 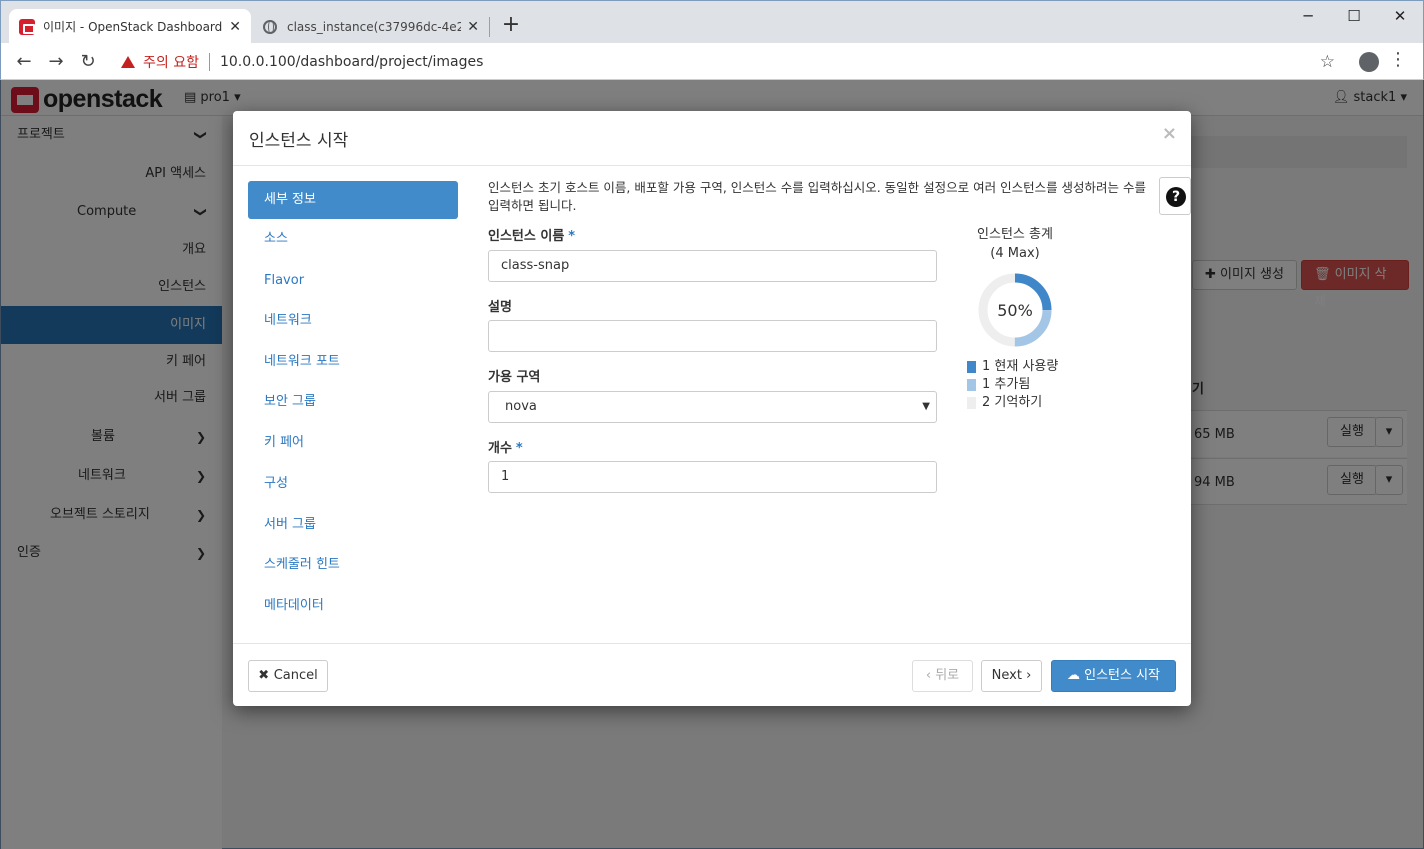 I want to click on reload-icon: ↻, so click(x=88, y=62).